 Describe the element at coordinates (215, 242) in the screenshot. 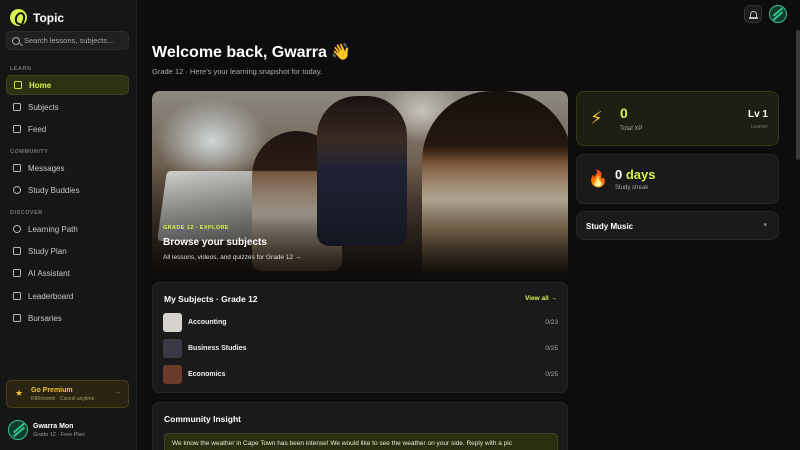

I see `hero-title: Browse your subjects` at that location.